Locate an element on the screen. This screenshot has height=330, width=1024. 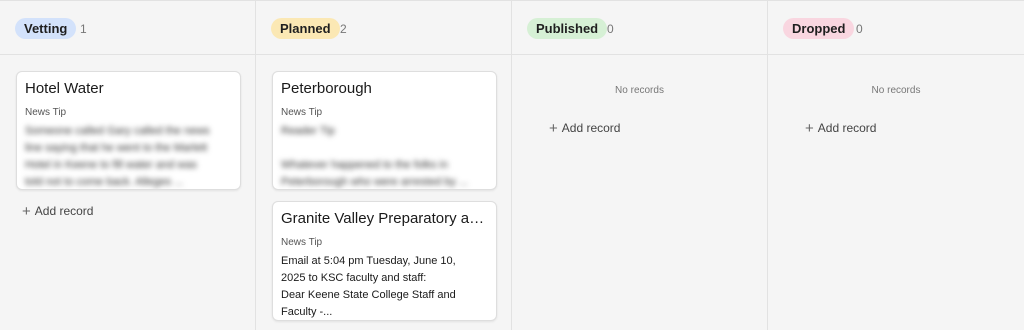
record-count: 2 is located at coordinates (343, 29).